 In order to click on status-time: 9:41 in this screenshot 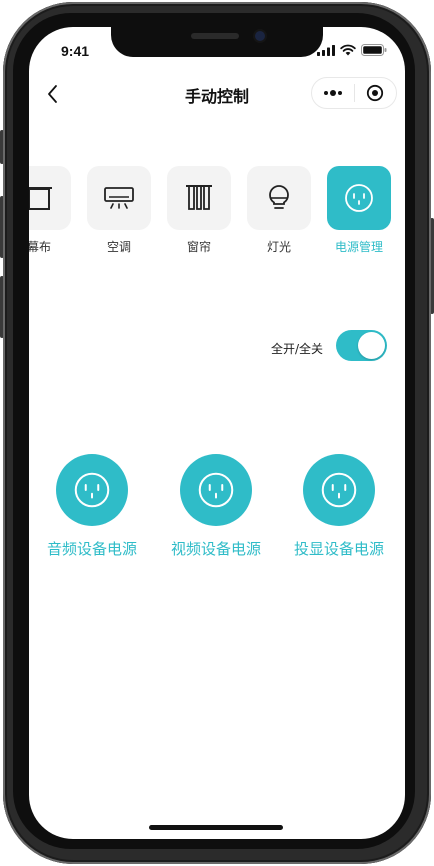, I will do `click(75, 51)`.